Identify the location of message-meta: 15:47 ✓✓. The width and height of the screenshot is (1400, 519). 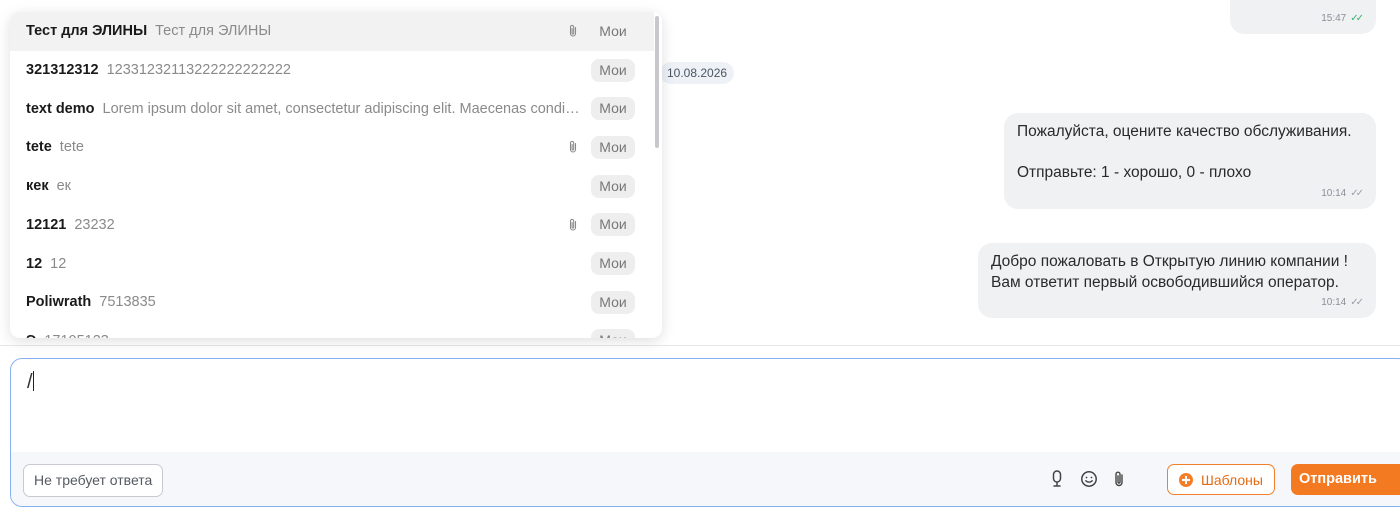
(1342, 19).